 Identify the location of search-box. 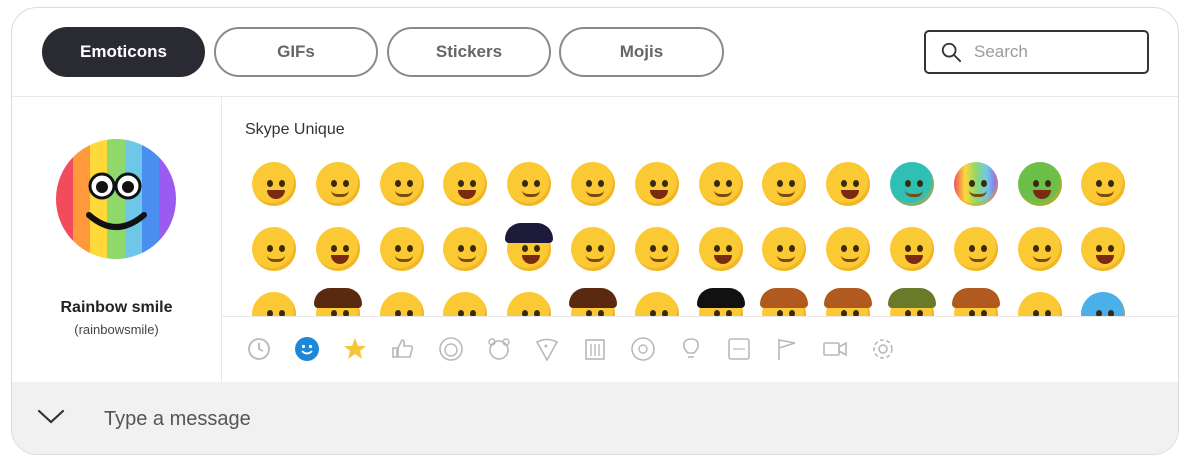
(1036, 52).